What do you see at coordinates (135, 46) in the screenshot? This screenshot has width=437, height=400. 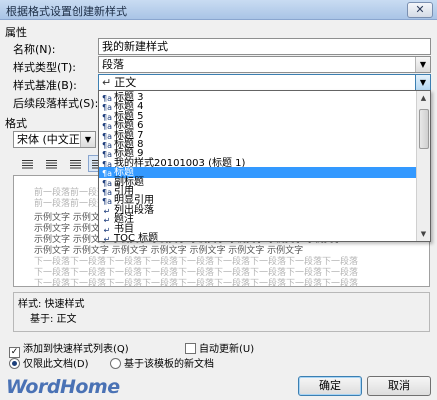 I see `name-field-value: 我的新建样式` at bounding box center [135, 46].